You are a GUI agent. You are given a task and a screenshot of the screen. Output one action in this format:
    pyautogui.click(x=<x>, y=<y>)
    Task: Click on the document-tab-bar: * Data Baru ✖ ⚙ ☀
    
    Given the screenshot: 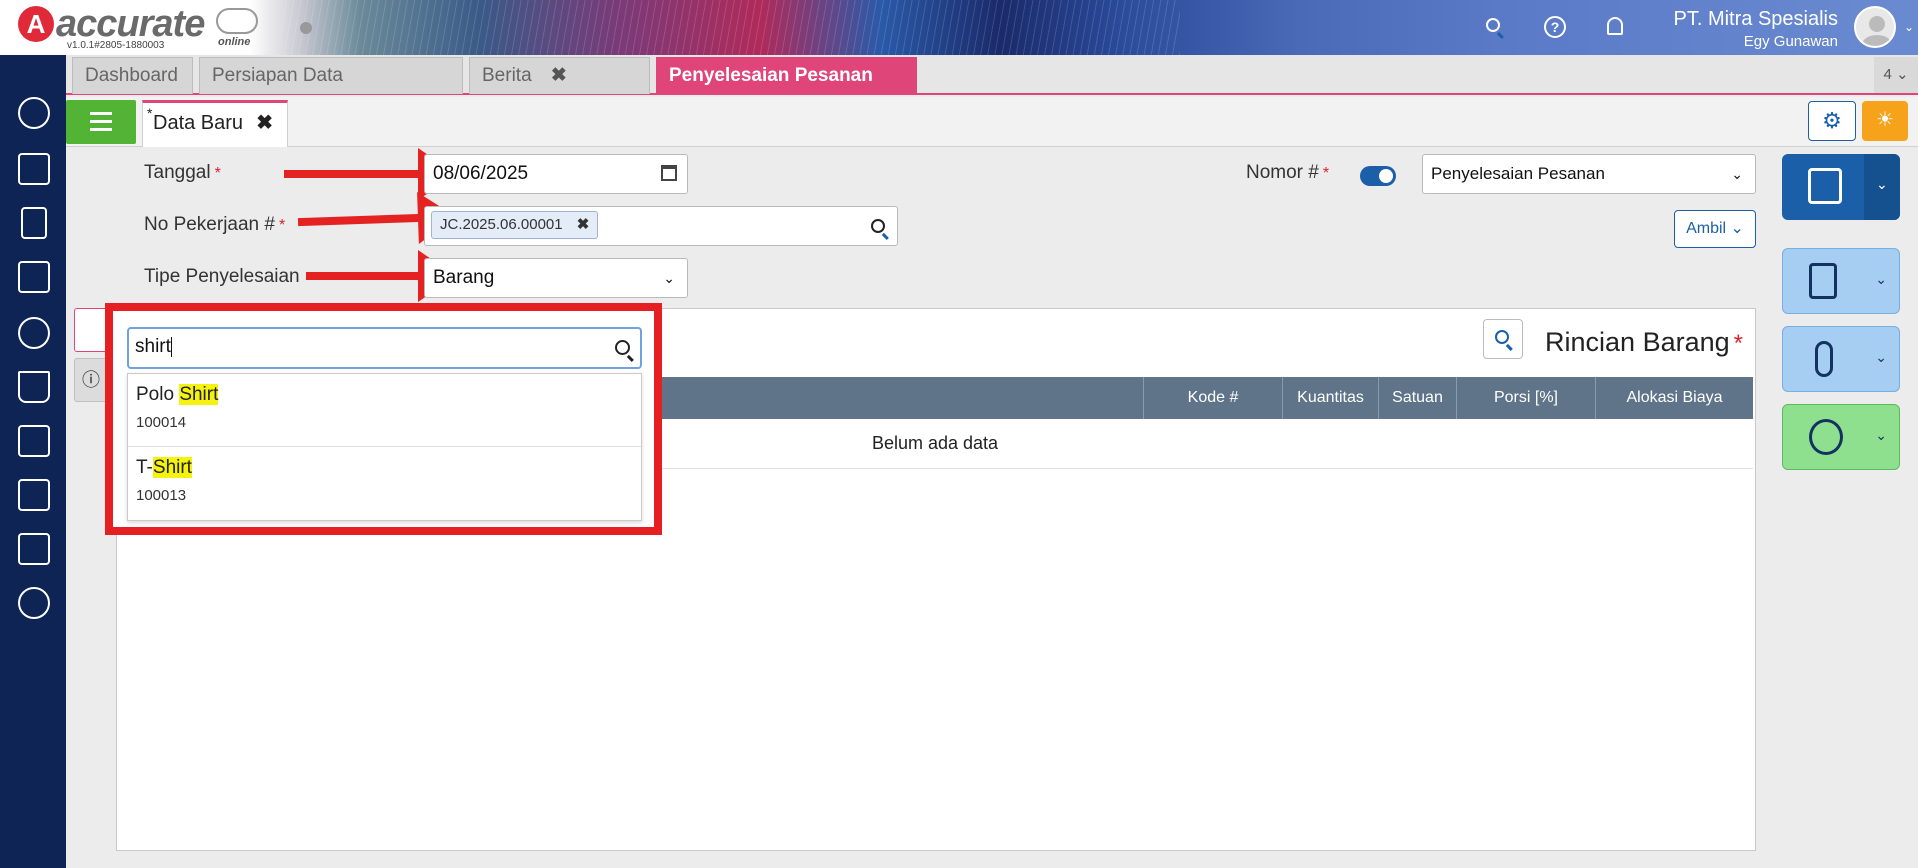 What is the action you would take?
    pyautogui.click(x=992, y=122)
    